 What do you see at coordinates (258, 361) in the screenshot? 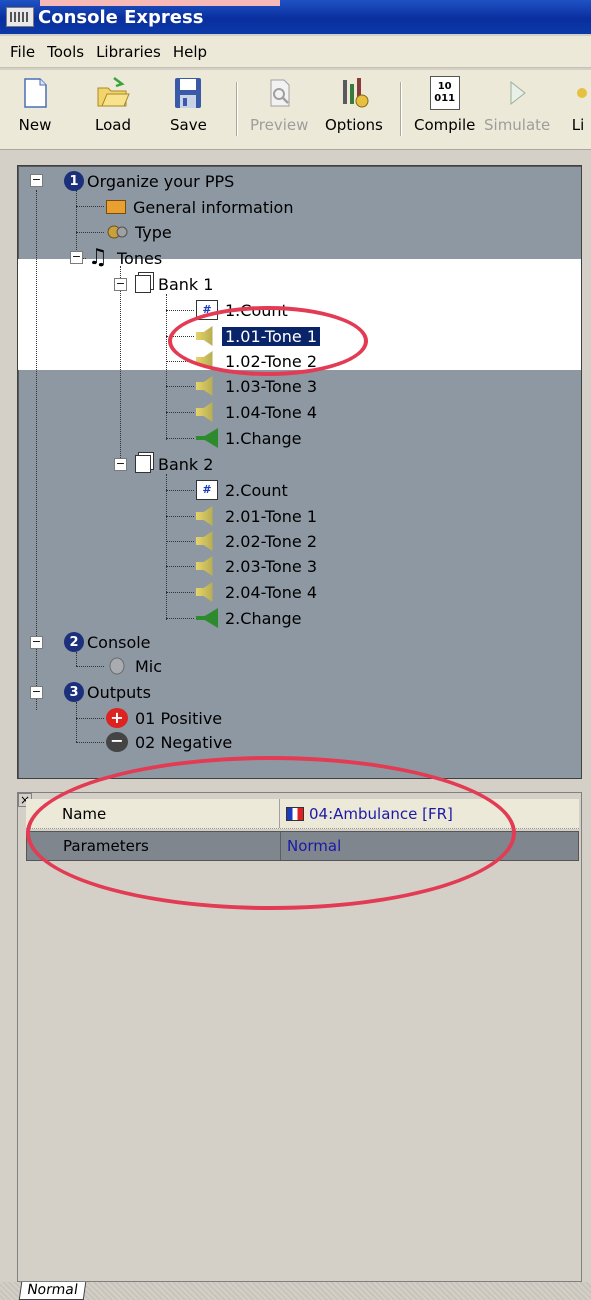
I see `tree-node-1-02-tone-2: 1.02-Tone 2` at bounding box center [258, 361].